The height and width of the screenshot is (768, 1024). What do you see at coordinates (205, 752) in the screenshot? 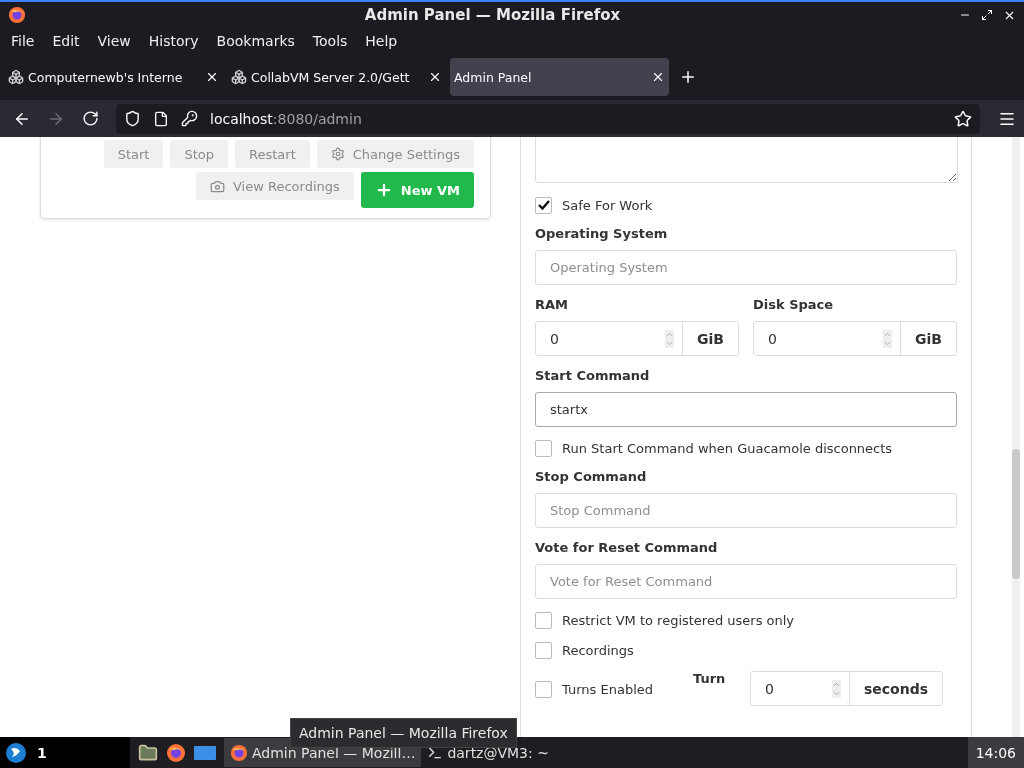
I see `window-icon` at bounding box center [205, 752].